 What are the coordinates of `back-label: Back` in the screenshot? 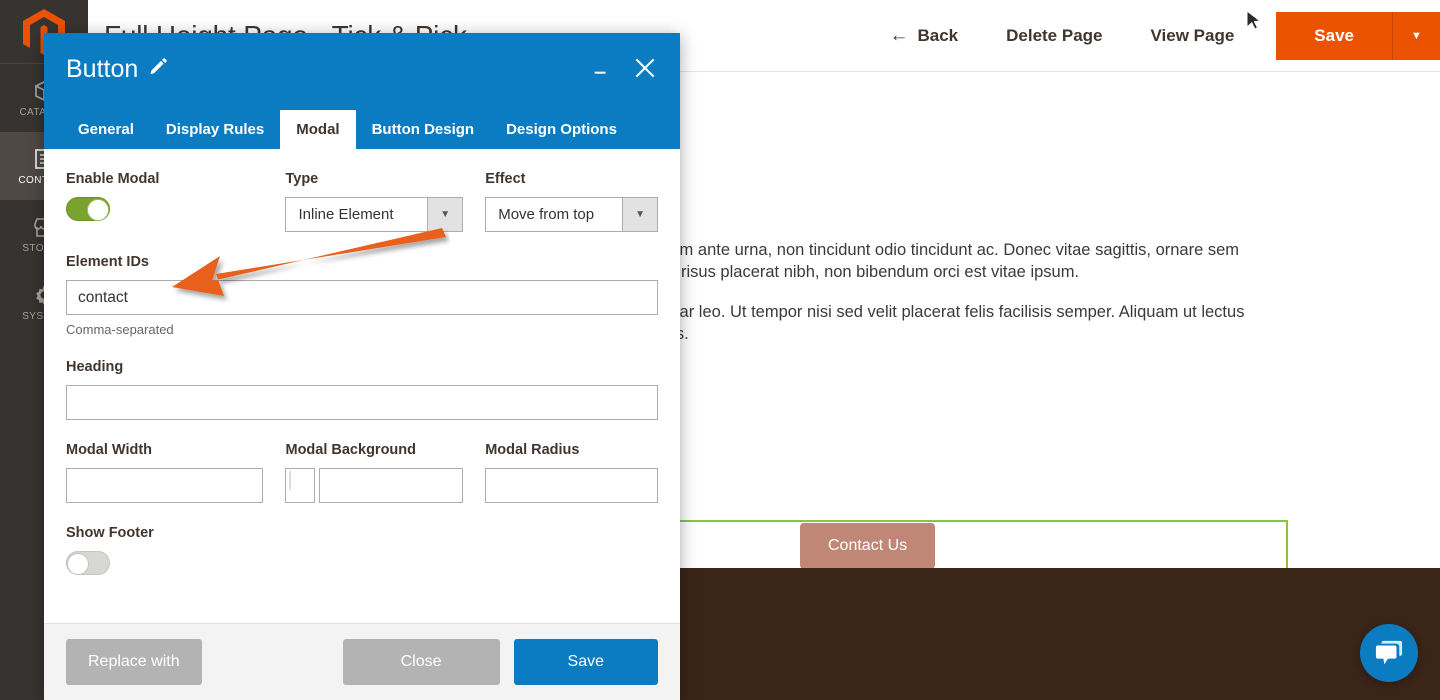 It's located at (938, 35).